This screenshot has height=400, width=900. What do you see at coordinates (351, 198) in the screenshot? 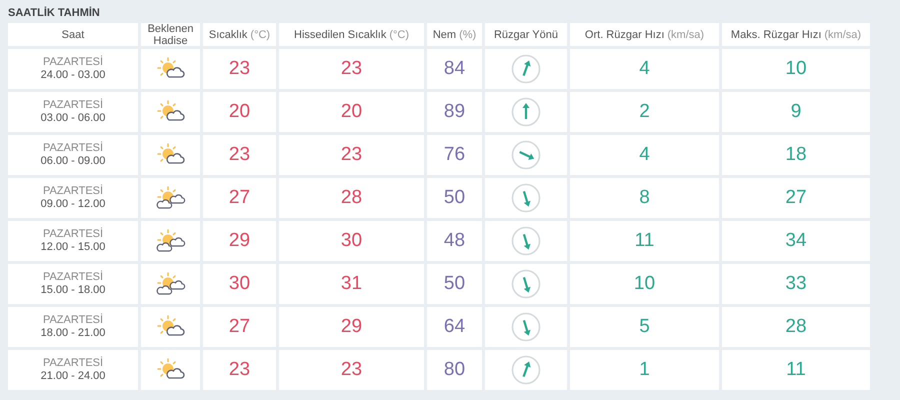
I see `feels-like-value: 28` at bounding box center [351, 198].